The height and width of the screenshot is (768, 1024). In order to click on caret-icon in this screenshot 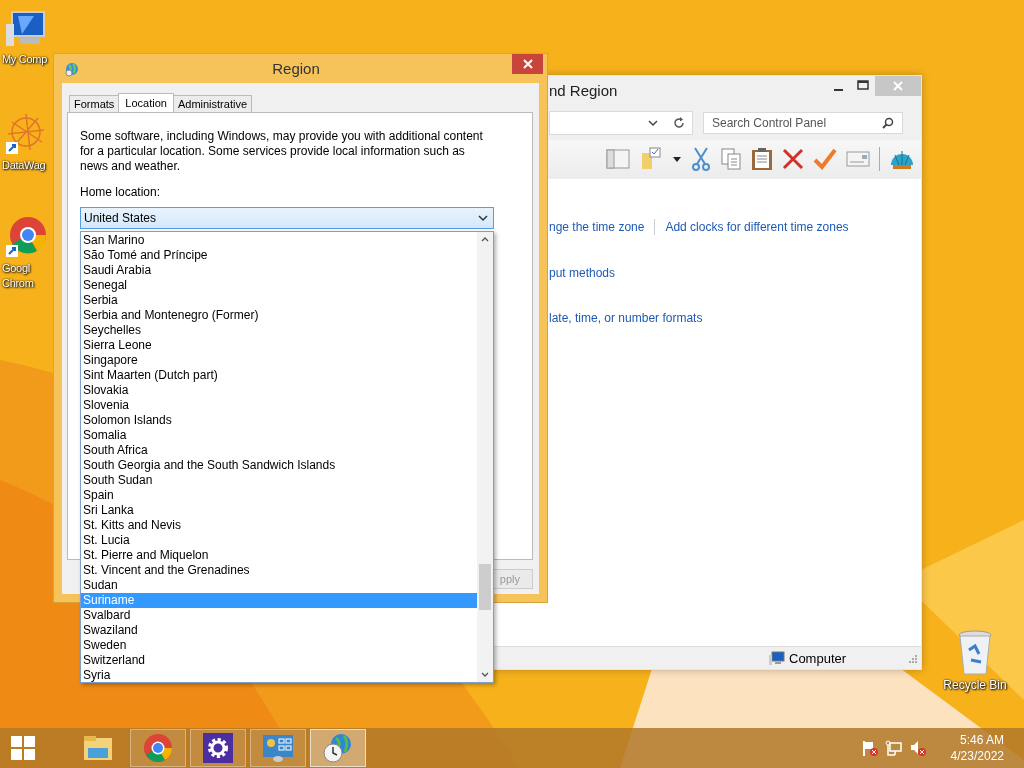, I will do `click(677, 159)`.